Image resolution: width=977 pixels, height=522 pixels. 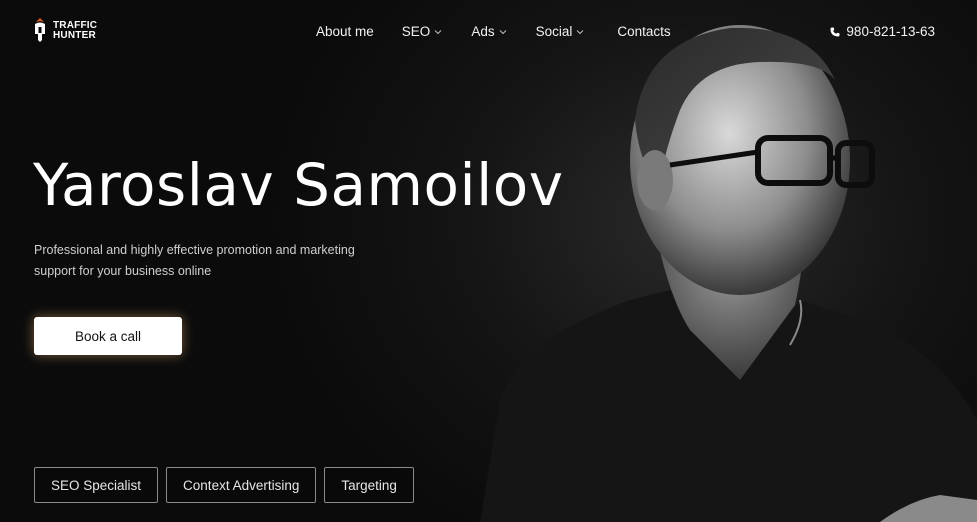 What do you see at coordinates (890, 31) in the screenshot?
I see `phone-number: 980-821-13-63` at bounding box center [890, 31].